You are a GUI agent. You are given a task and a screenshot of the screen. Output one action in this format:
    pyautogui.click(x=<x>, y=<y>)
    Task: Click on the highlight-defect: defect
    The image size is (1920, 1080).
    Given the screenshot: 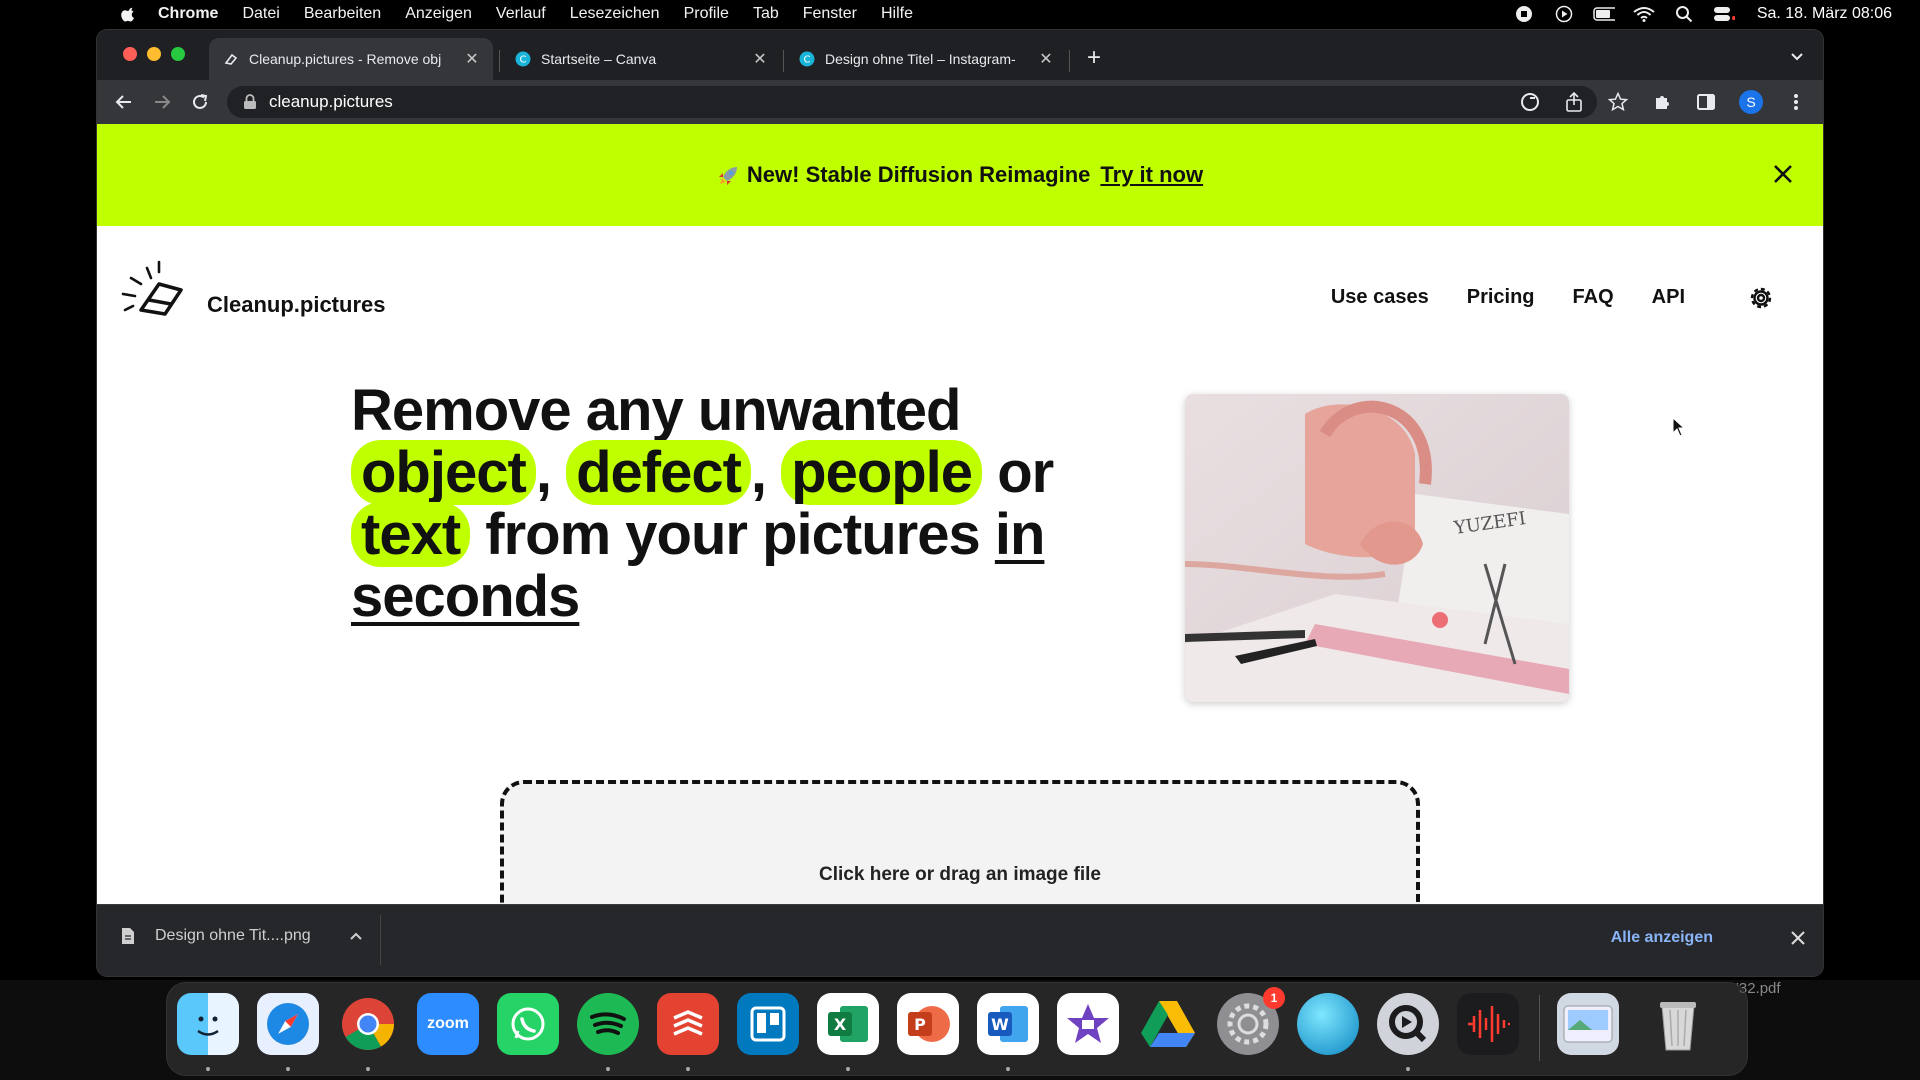 What is the action you would take?
    pyautogui.click(x=658, y=472)
    